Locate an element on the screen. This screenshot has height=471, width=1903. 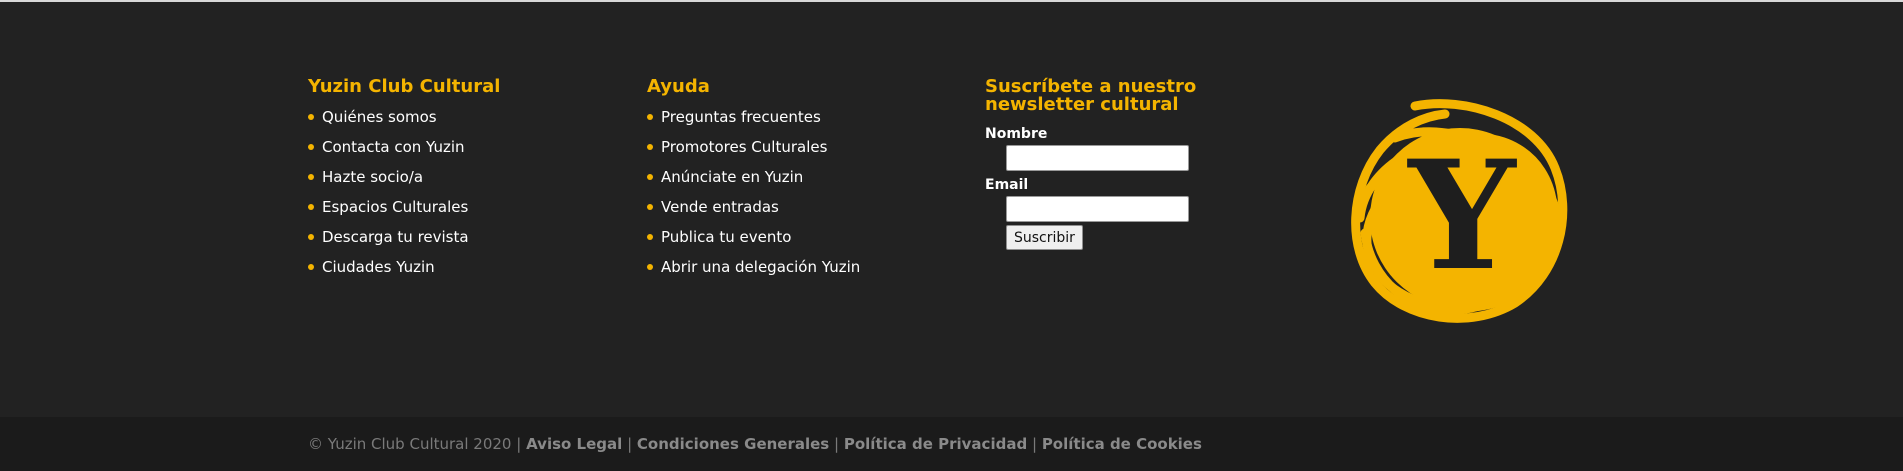
list-item: Anúnciate en Yuzin is located at coordinates (753, 183).